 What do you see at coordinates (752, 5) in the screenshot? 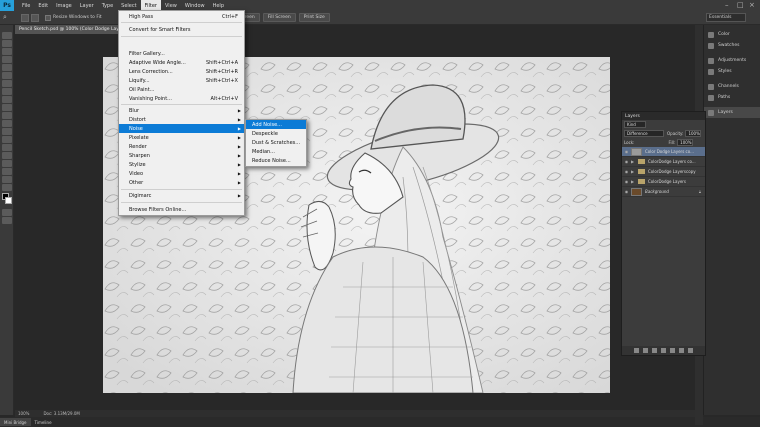
I see `close-icon: ×` at bounding box center [752, 5].